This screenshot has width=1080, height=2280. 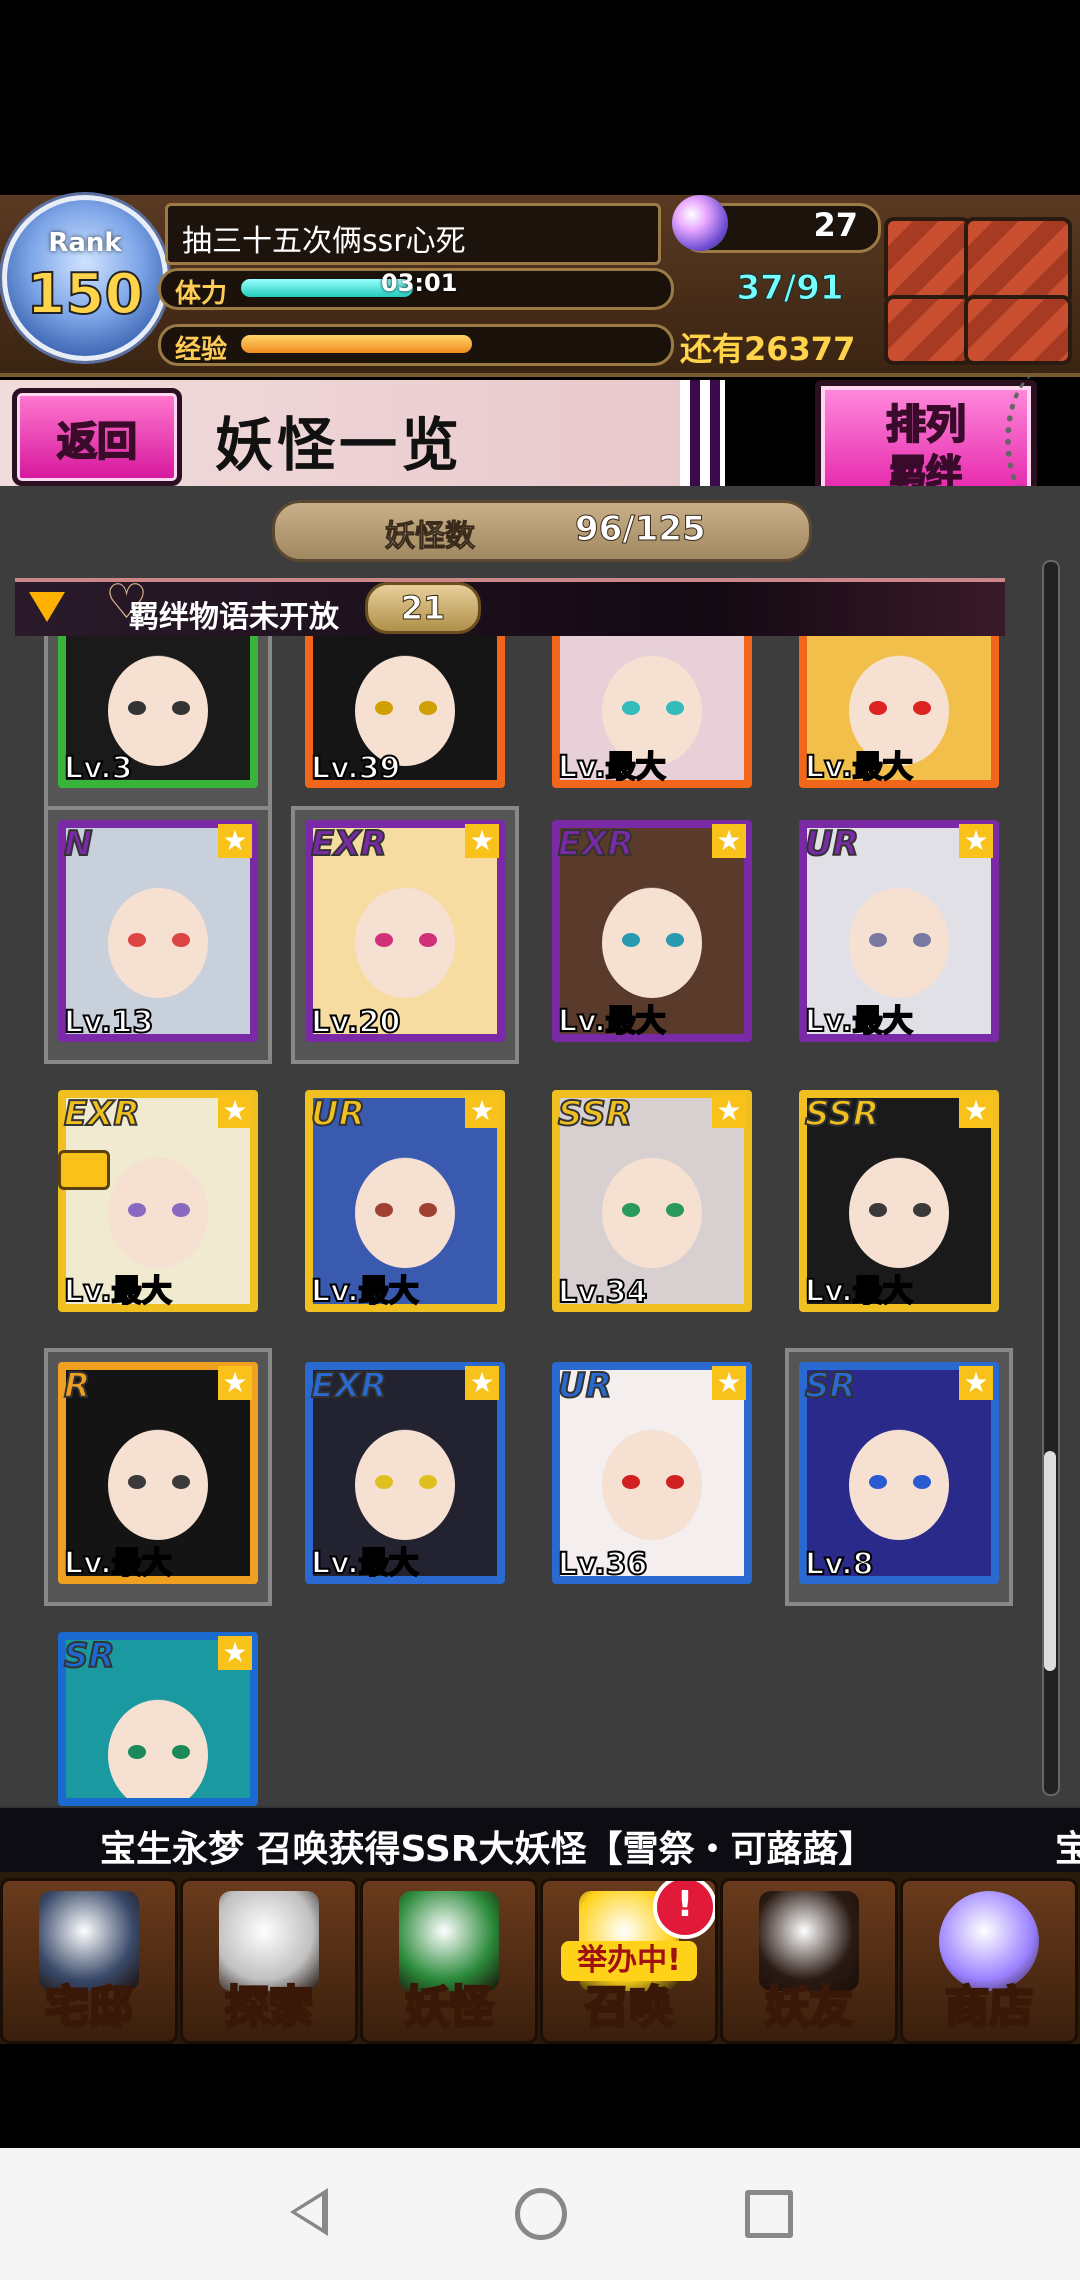 I want to click on card-portrait, so click(x=158, y=931).